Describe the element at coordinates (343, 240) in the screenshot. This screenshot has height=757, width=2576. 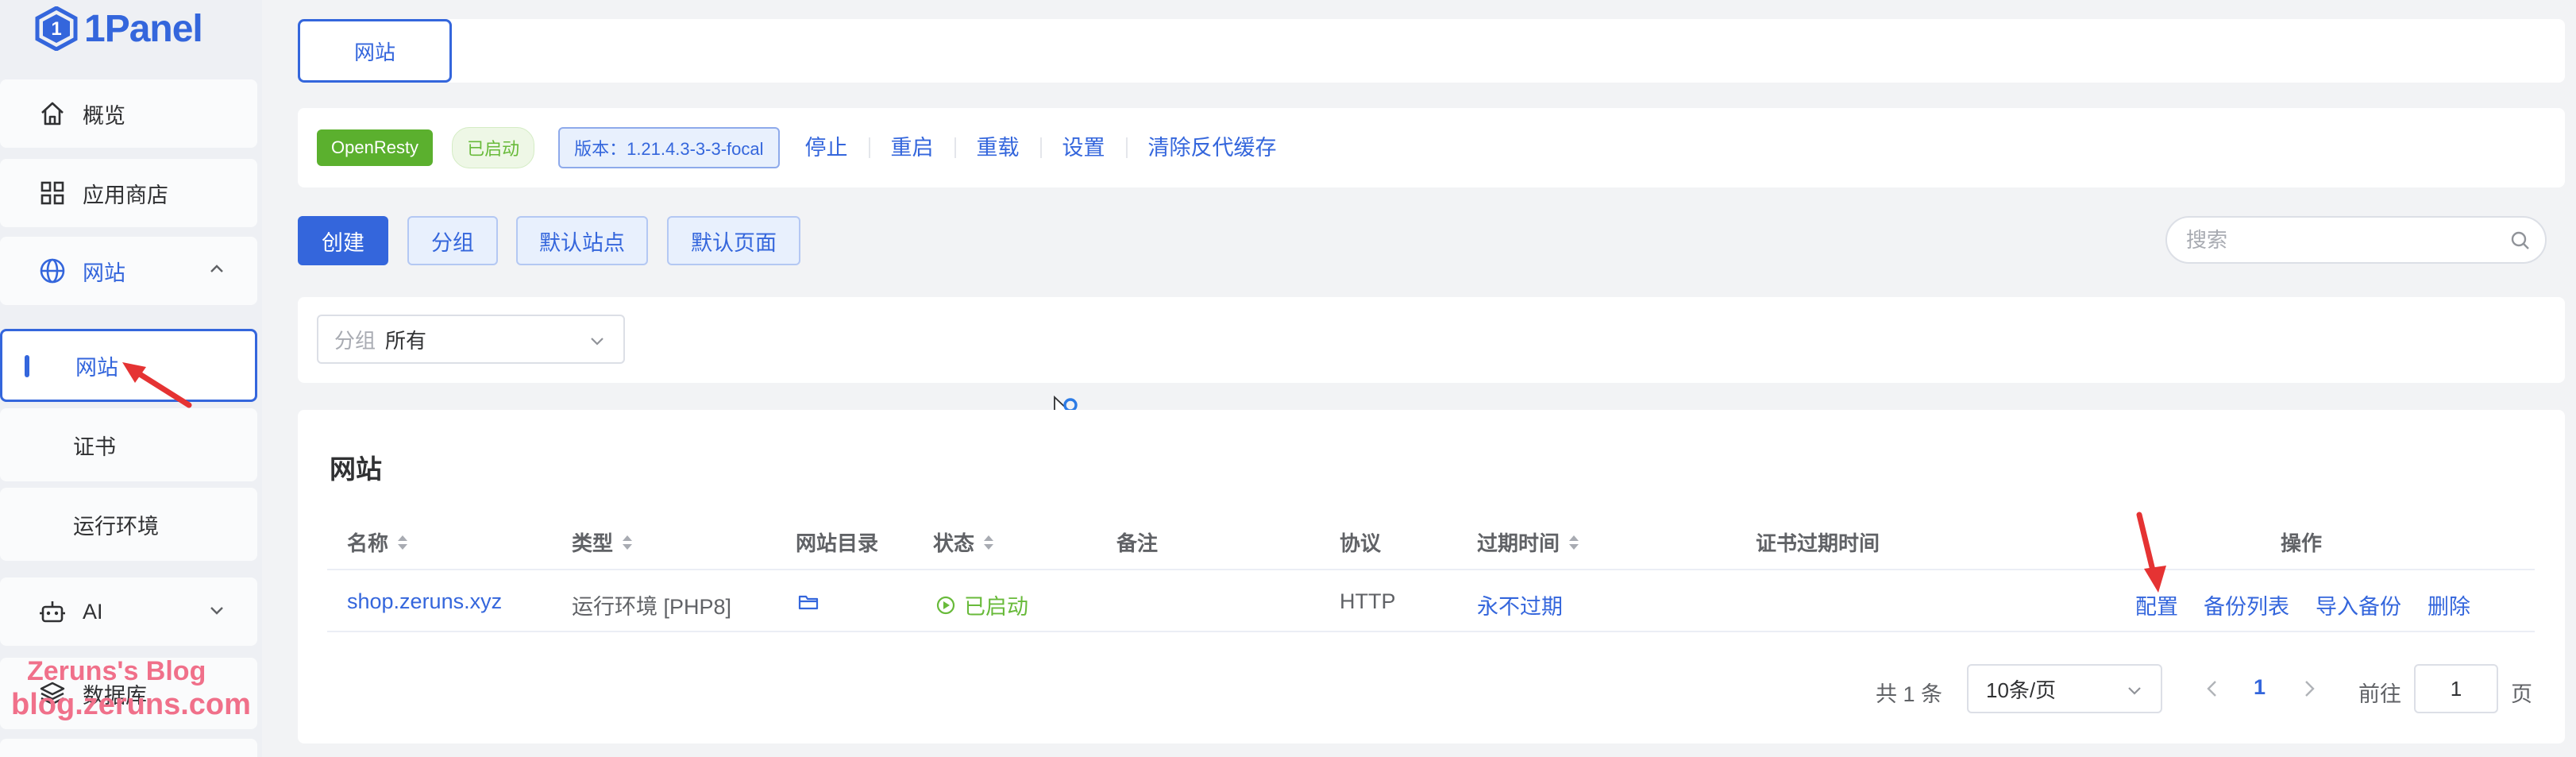
I see `create-button: 创建` at that location.